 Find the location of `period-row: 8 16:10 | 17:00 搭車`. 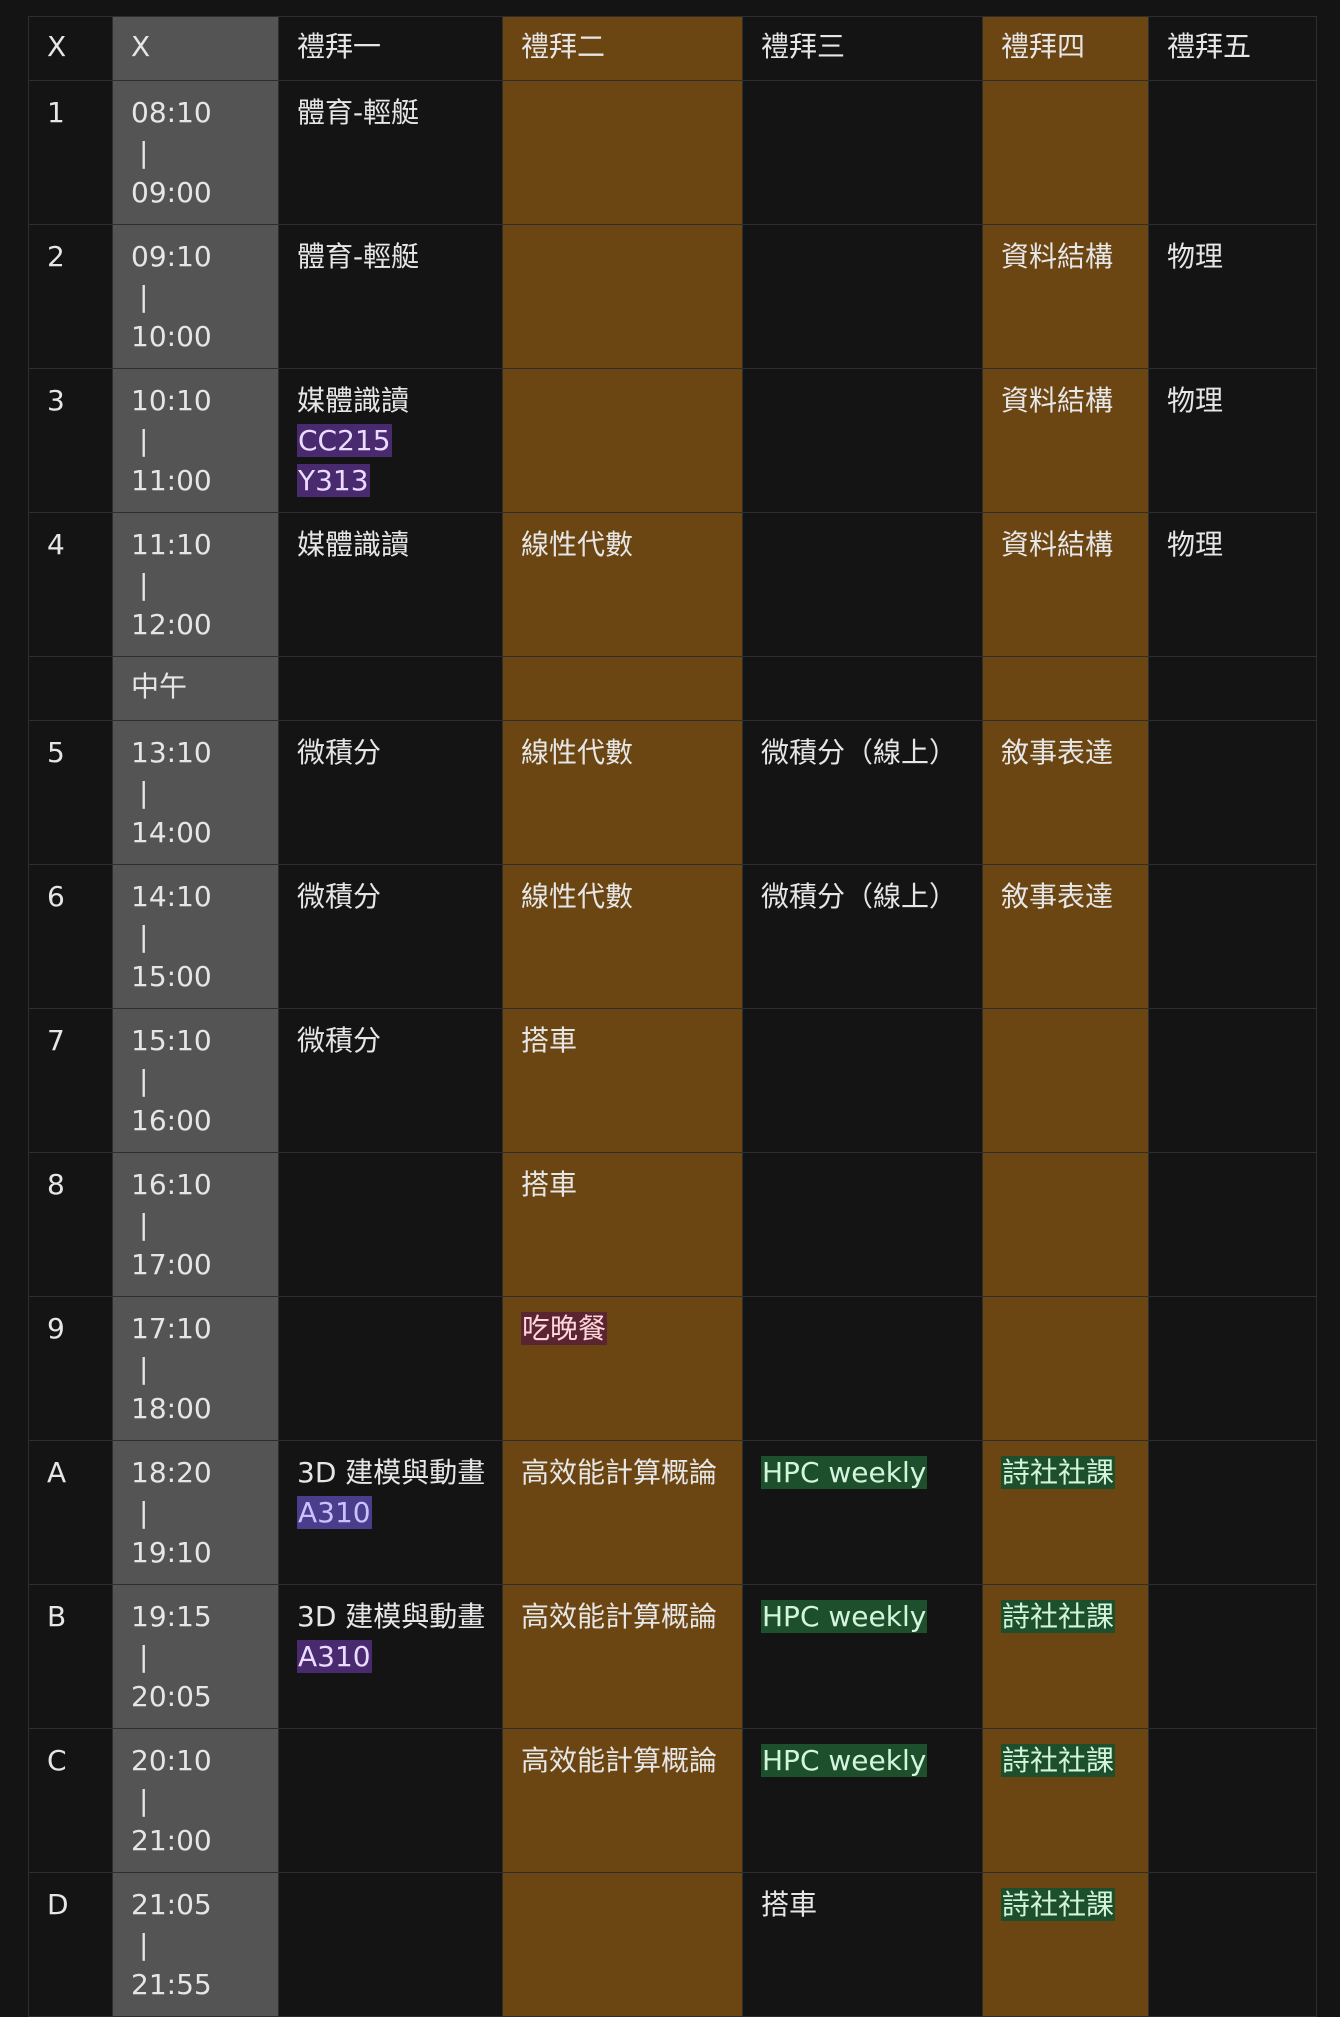

period-row: 8 16:10 | 17:00 搭車 is located at coordinates (672, 1224).